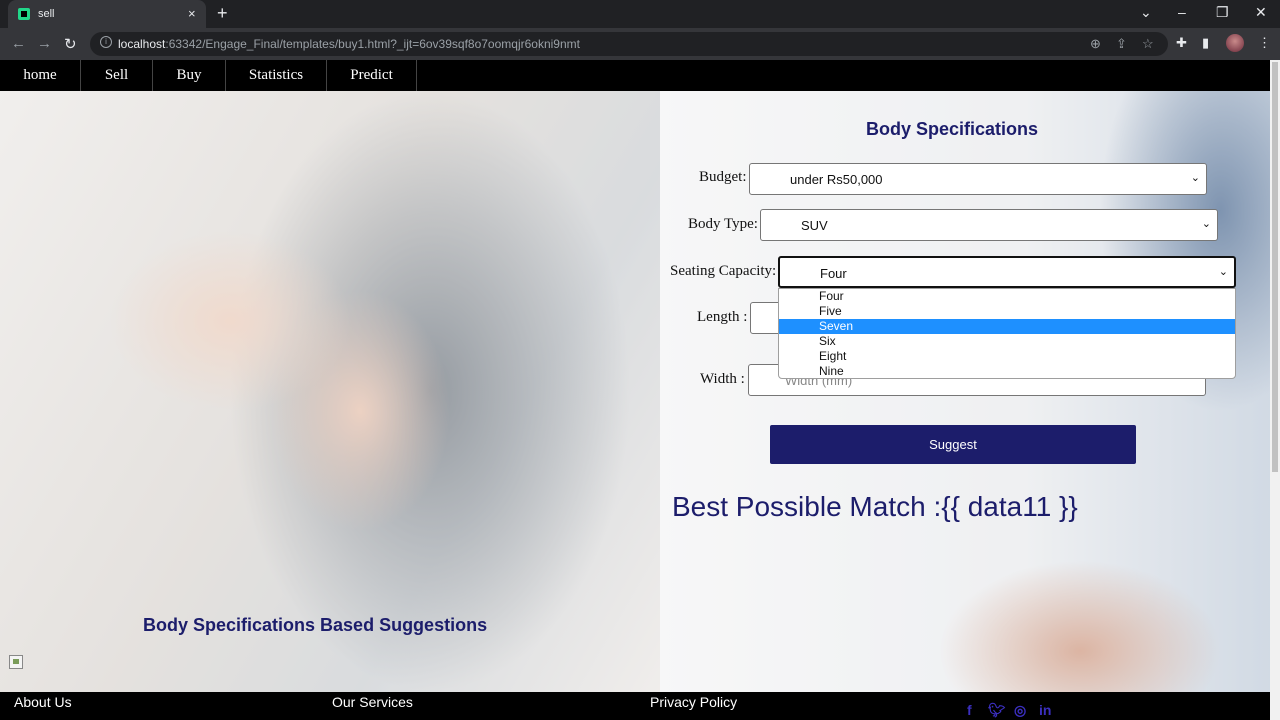 This screenshot has width=1280, height=720. What do you see at coordinates (693, 702) in the screenshot?
I see `footer-privacy-link: Privacy Policy` at bounding box center [693, 702].